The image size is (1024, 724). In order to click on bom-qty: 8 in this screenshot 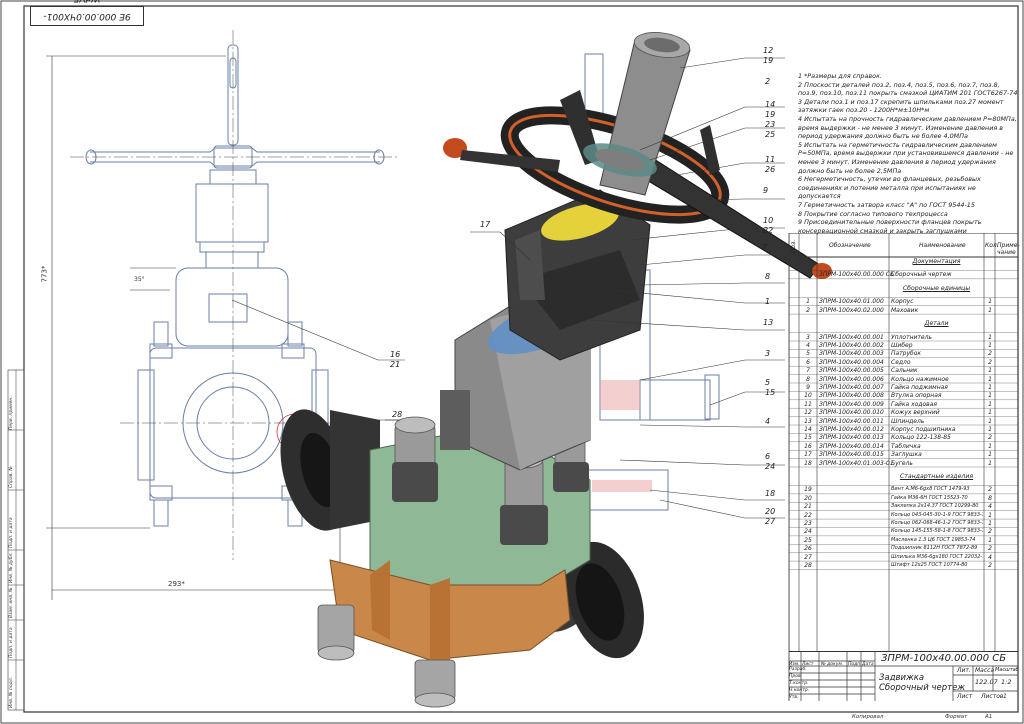, I will do `click(990, 498)`.